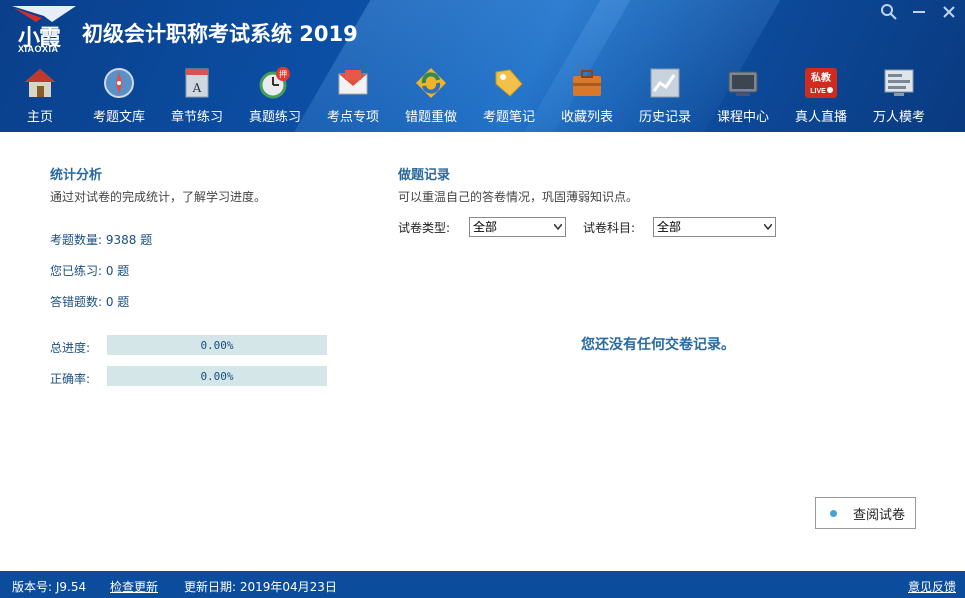  What do you see at coordinates (430, 117) in the screenshot?
I see `toolbar-label: 错题重做` at bounding box center [430, 117].